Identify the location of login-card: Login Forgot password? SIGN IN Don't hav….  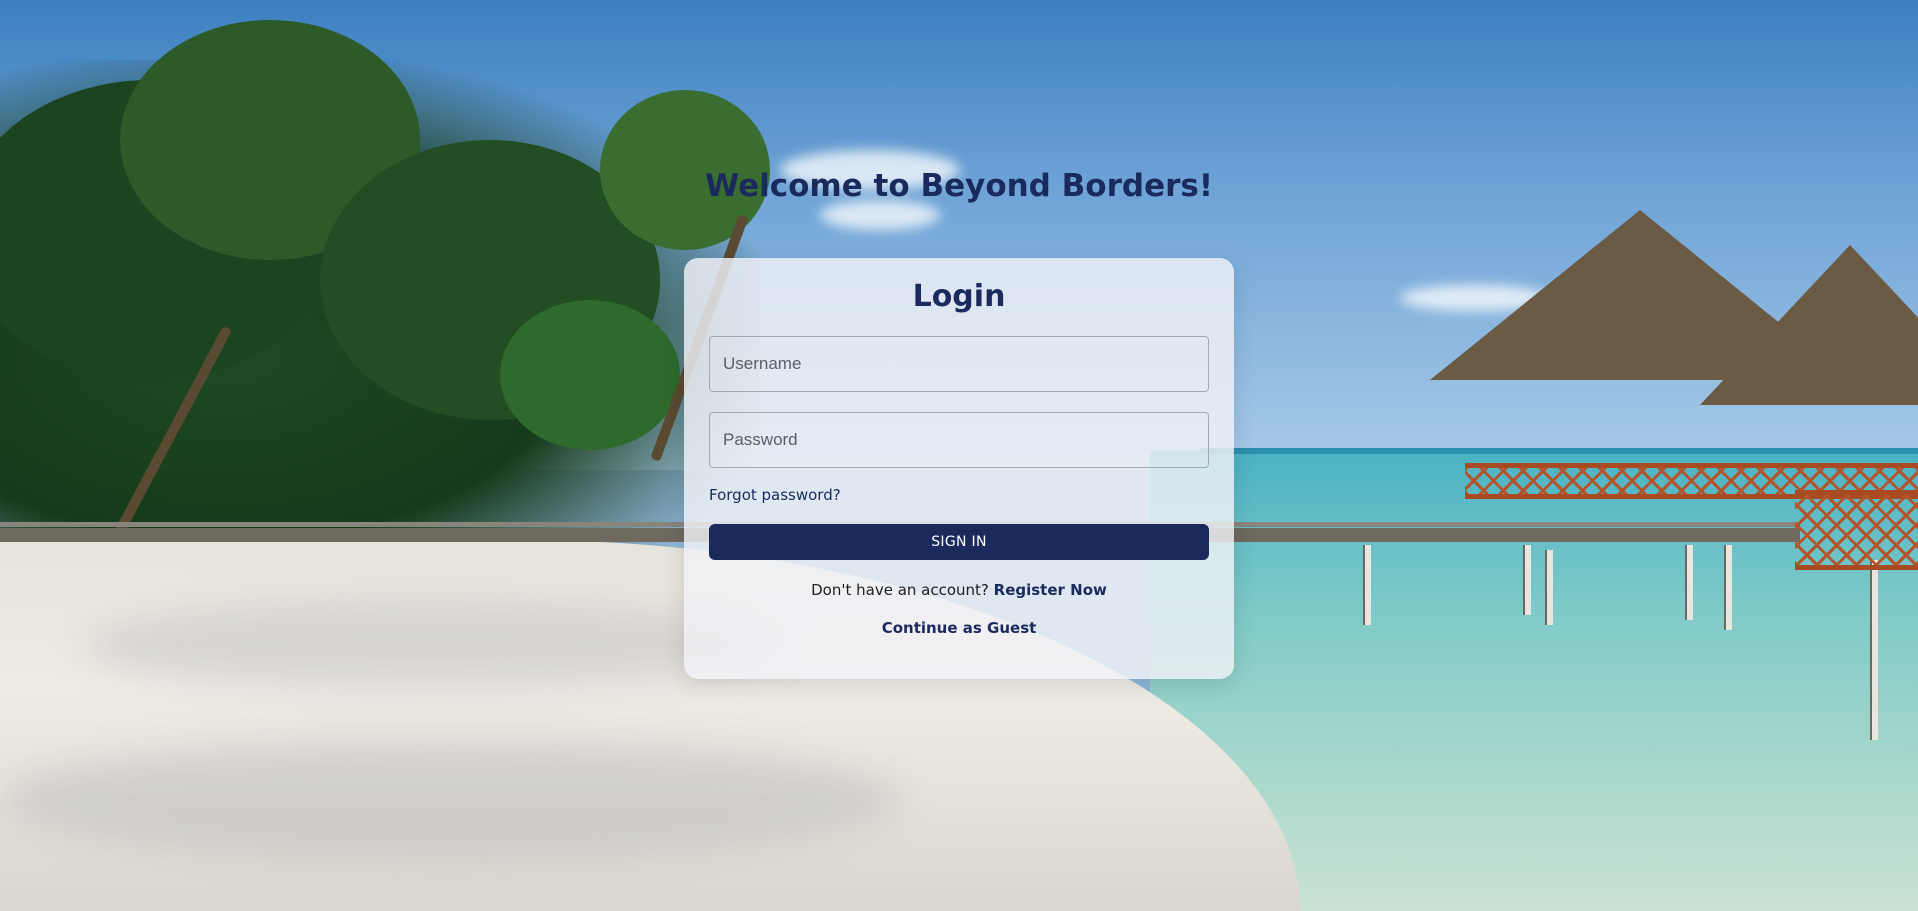
(959, 468).